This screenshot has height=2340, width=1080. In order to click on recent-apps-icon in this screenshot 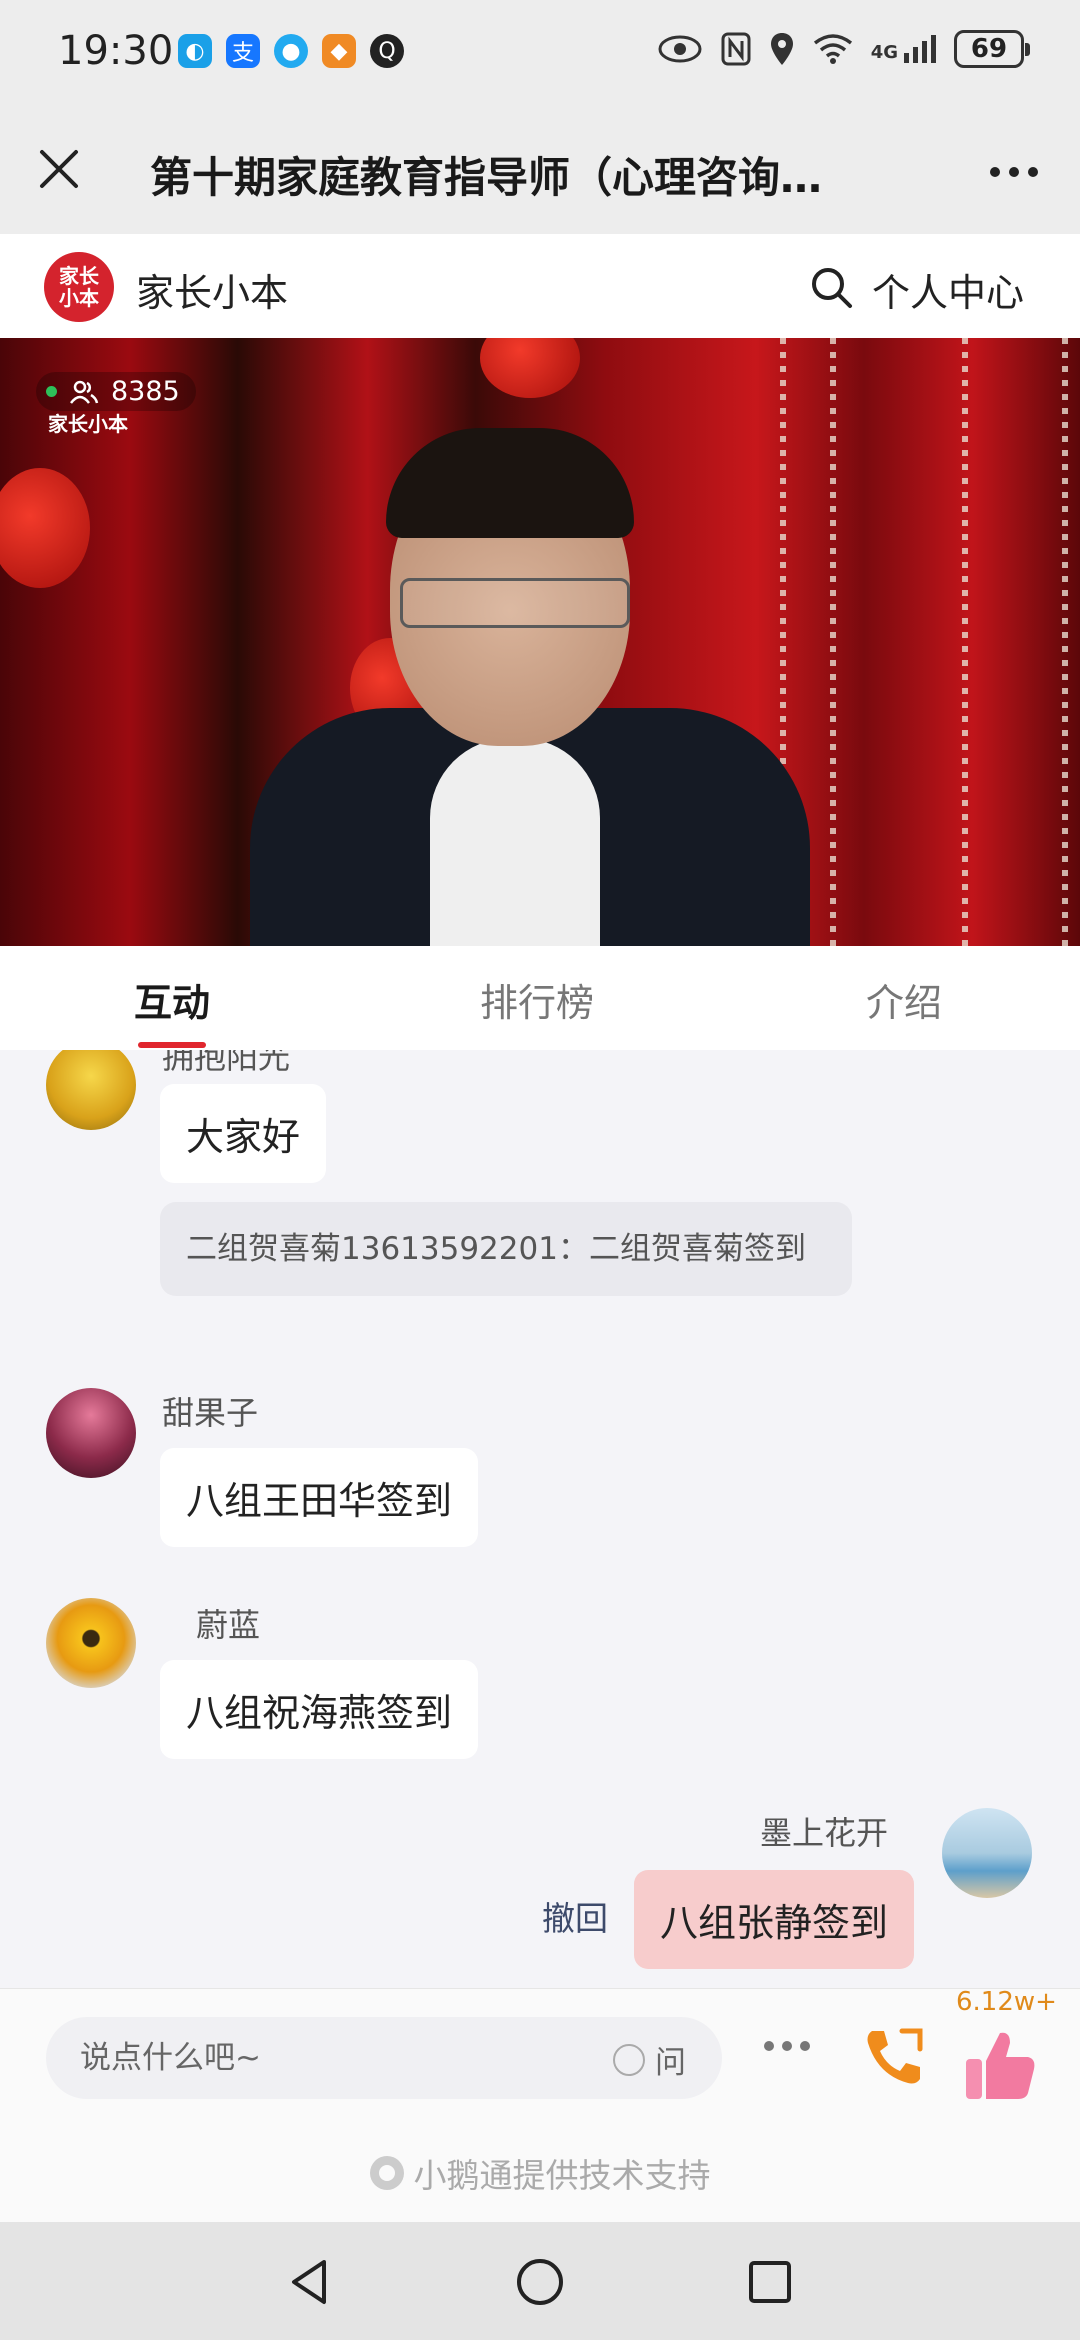, I will do `click(770, 2282)`.